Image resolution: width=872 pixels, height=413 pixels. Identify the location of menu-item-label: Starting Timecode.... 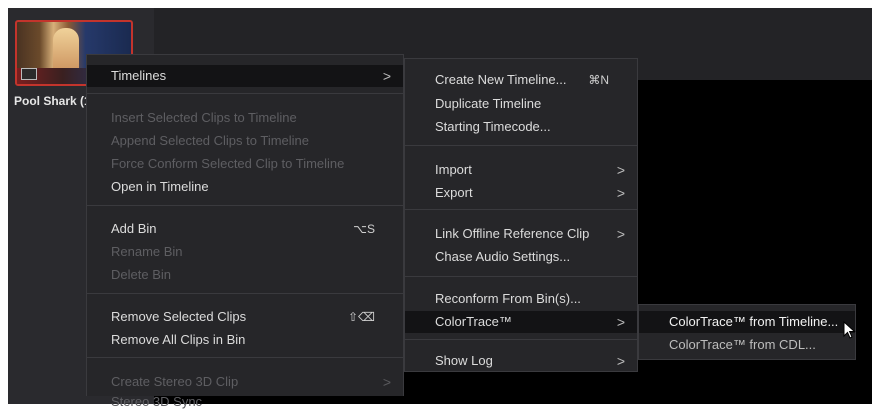
(493, 126).